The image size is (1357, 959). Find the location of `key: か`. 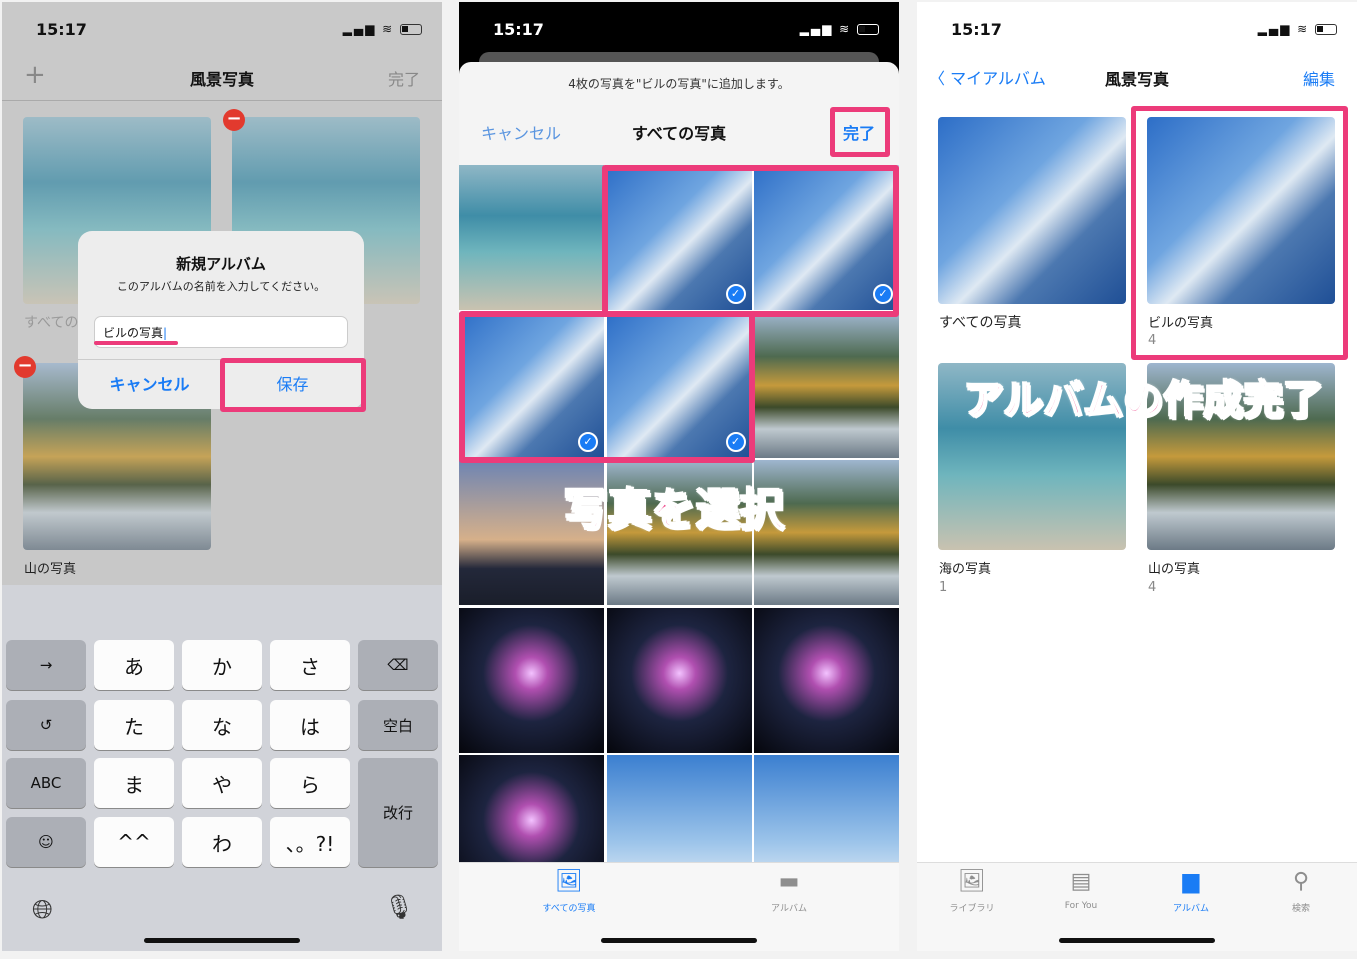

key: か is located at coordinates (222, 665).